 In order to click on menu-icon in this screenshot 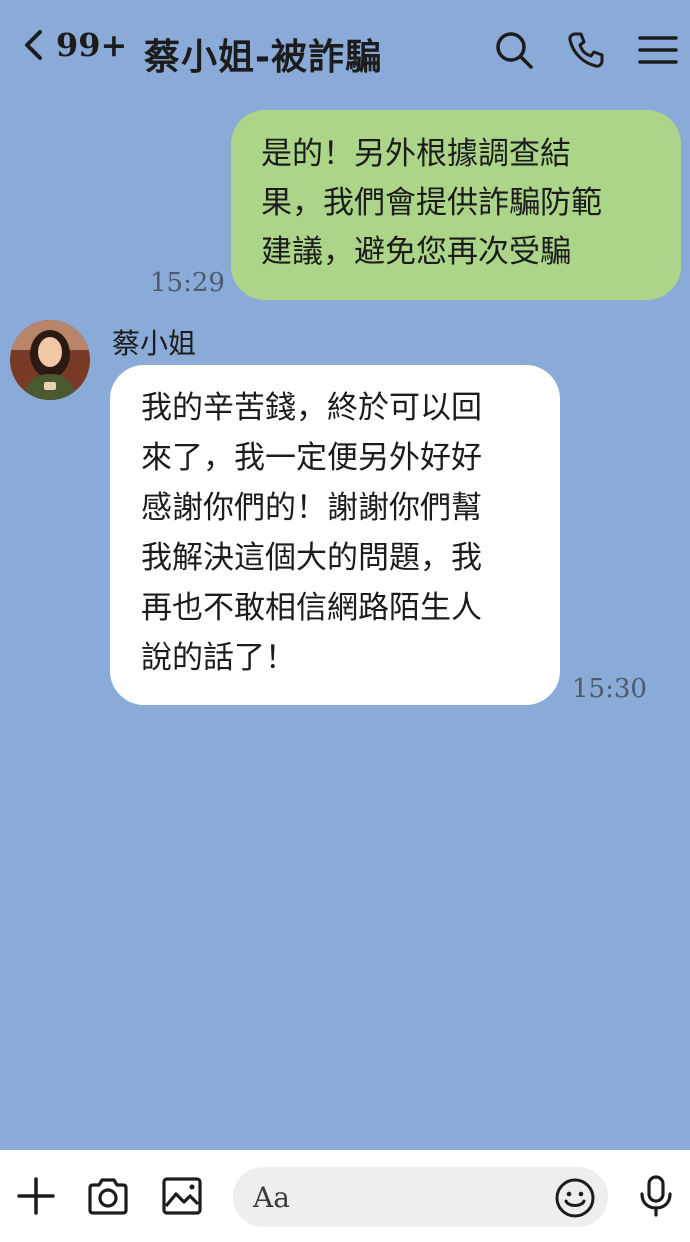, I will do `click(658, 50)`.